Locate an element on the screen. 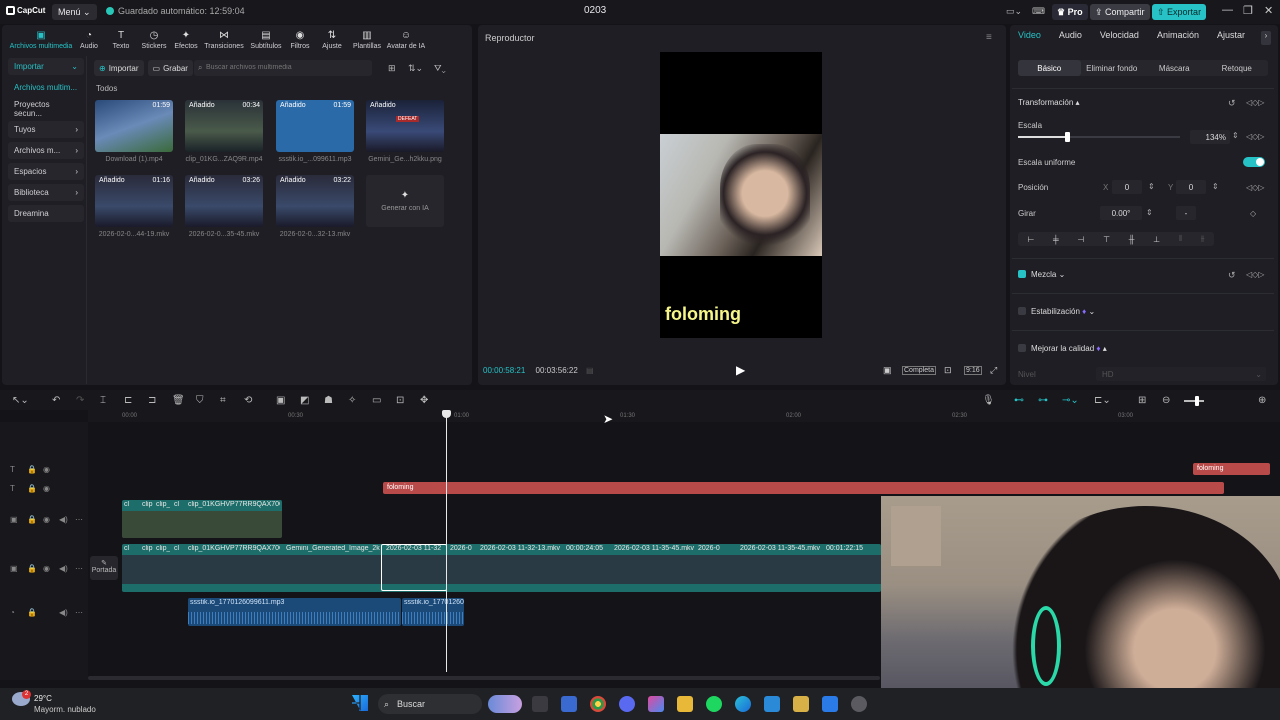 The image size is (1280, 720). scale-input: 134% is located at coordinates (1210, 137).